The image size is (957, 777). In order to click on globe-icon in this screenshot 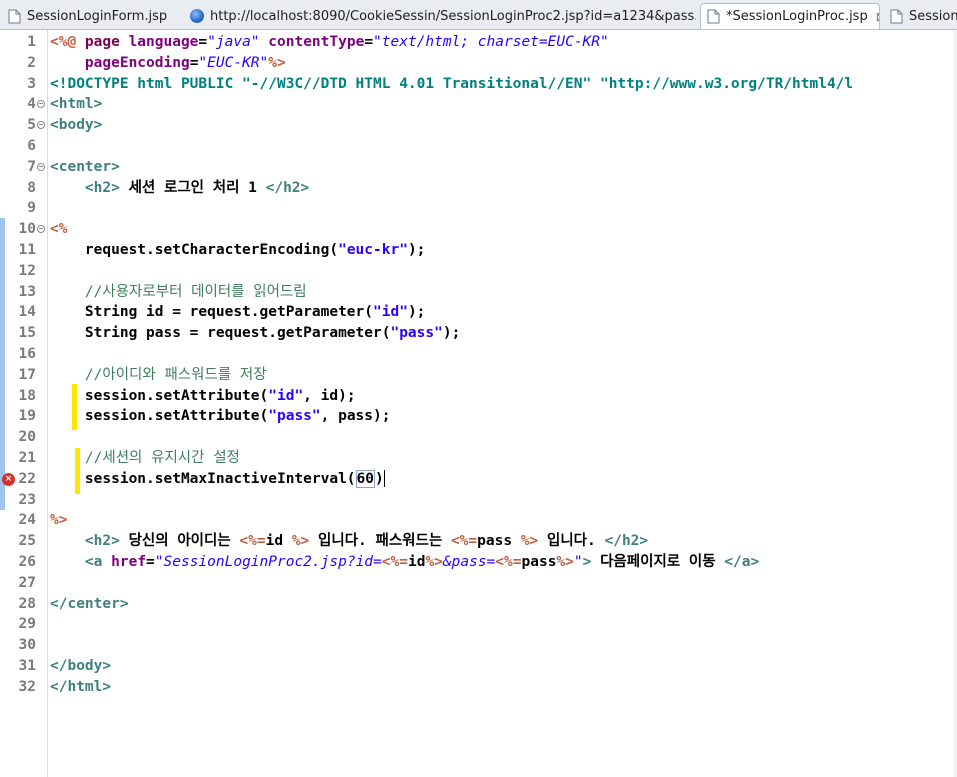, I will do `click(197, 16)`.